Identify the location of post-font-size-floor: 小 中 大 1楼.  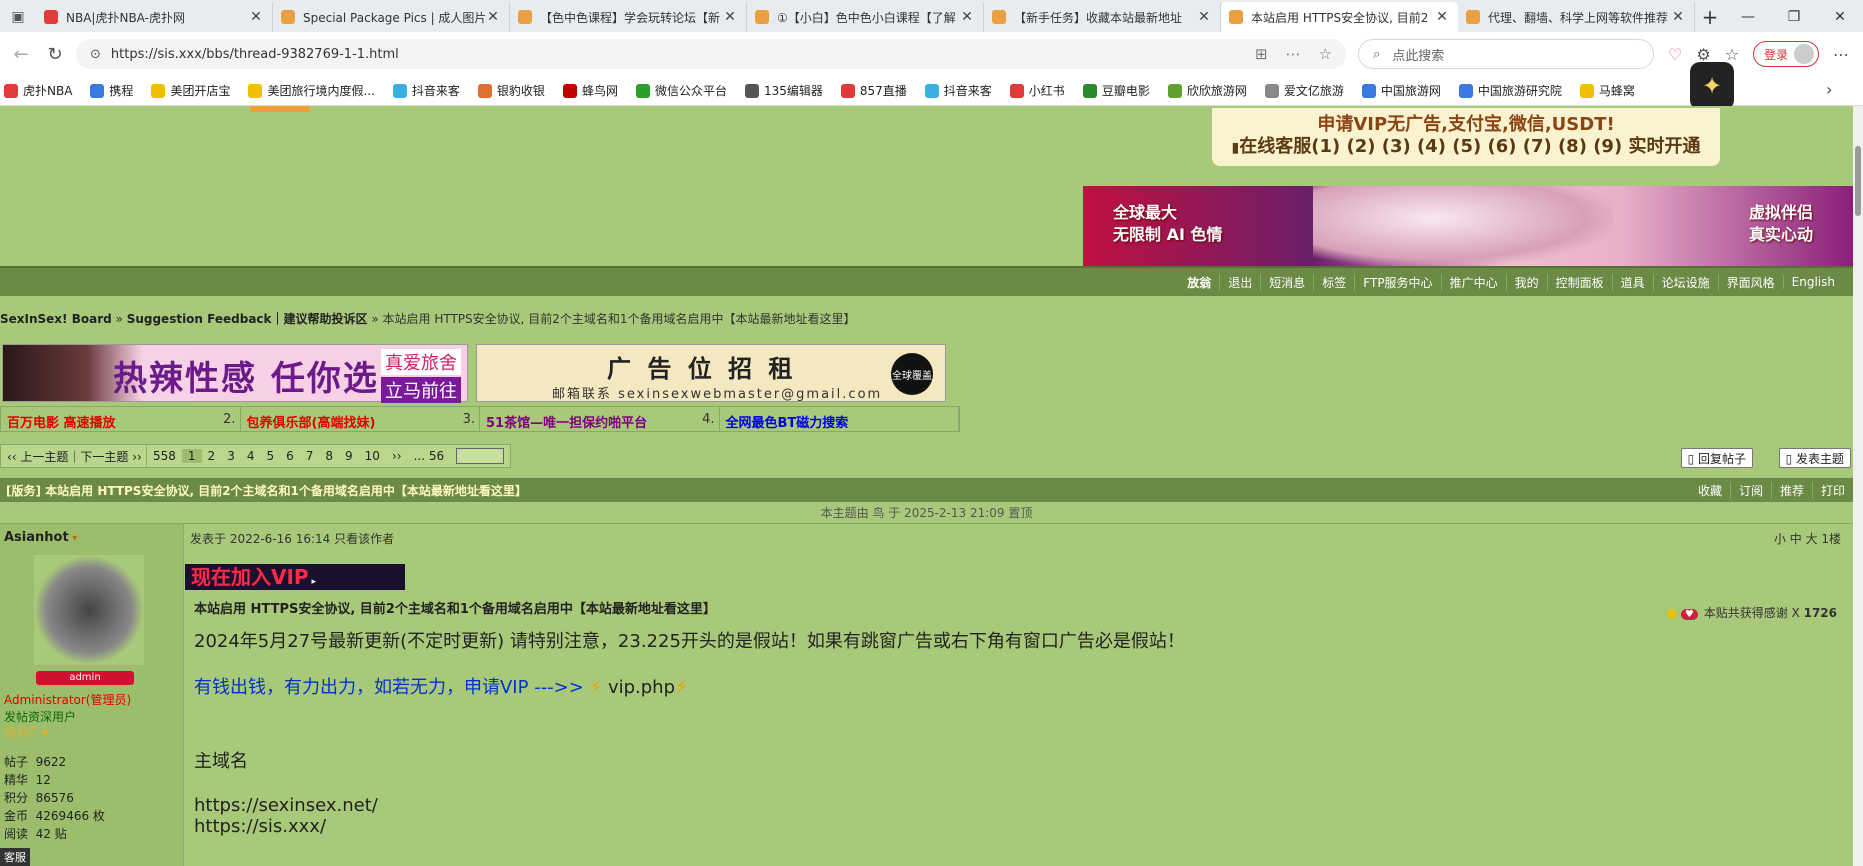
(1807, 538).